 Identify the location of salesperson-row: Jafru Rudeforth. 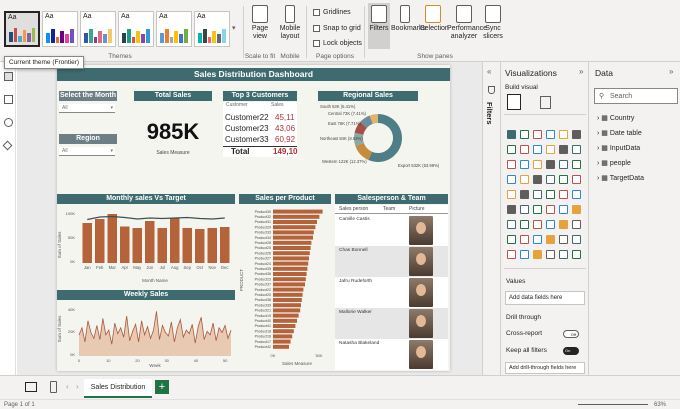
(391, 292).